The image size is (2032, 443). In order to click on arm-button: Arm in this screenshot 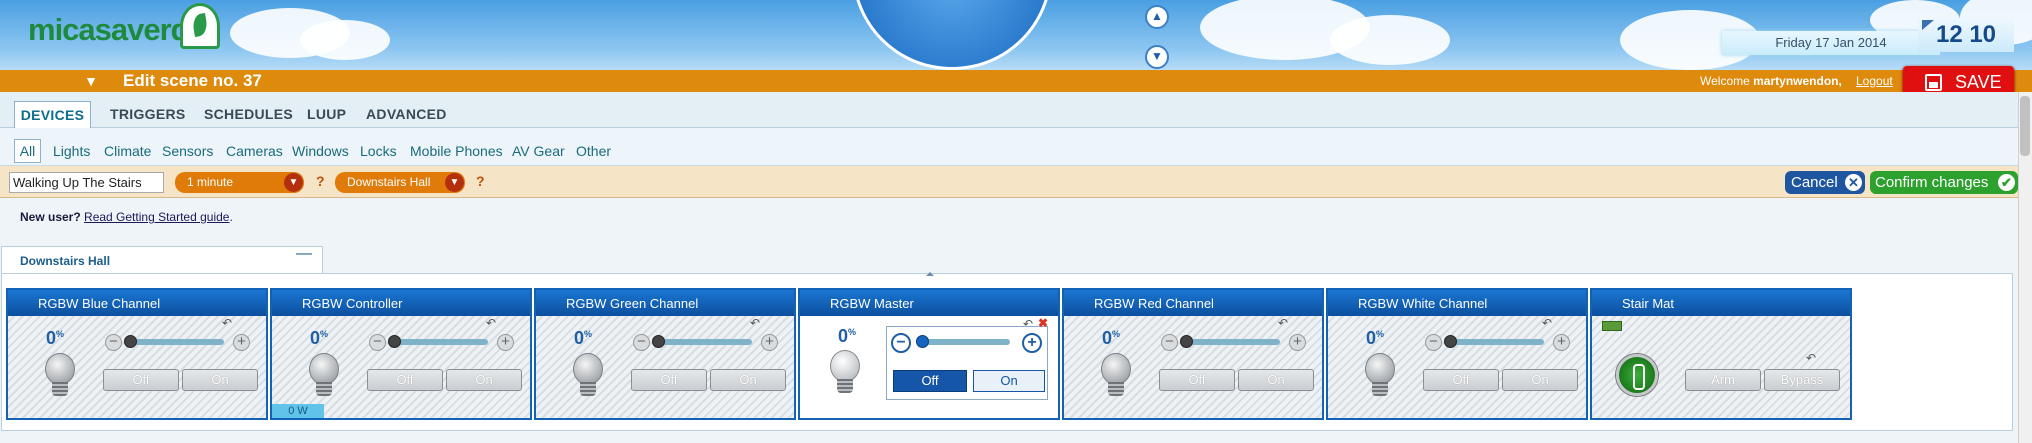, I will do `click(1723, 380)`.